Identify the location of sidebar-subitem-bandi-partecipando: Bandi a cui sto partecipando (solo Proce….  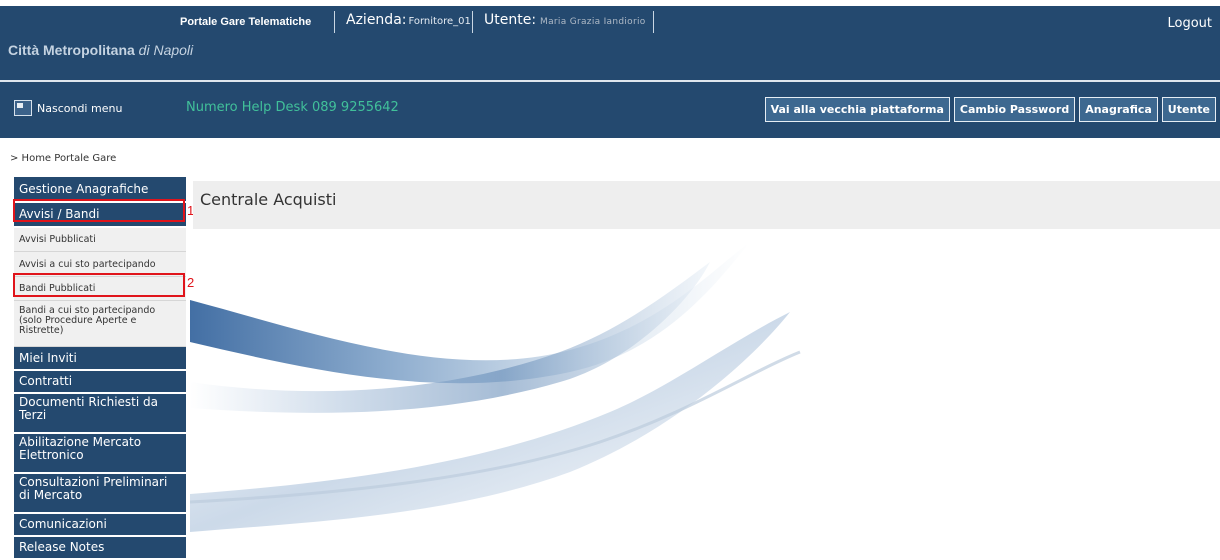
(100, 324).